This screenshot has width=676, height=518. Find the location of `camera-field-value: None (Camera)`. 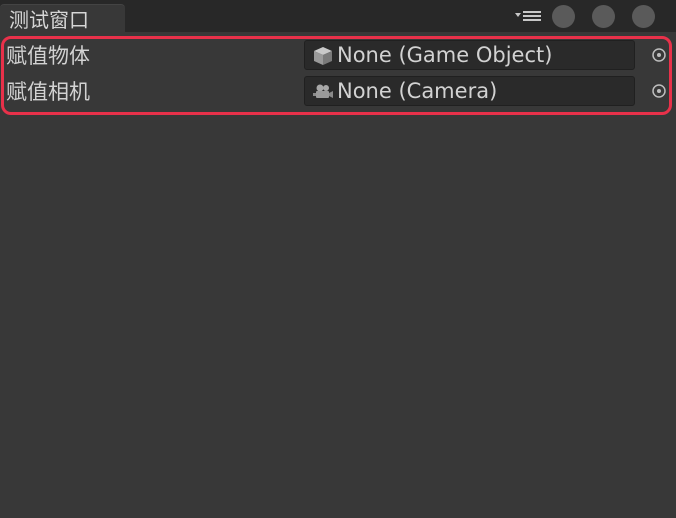

camera-field-value: None (Camera) is located at coordinates (417, 91).